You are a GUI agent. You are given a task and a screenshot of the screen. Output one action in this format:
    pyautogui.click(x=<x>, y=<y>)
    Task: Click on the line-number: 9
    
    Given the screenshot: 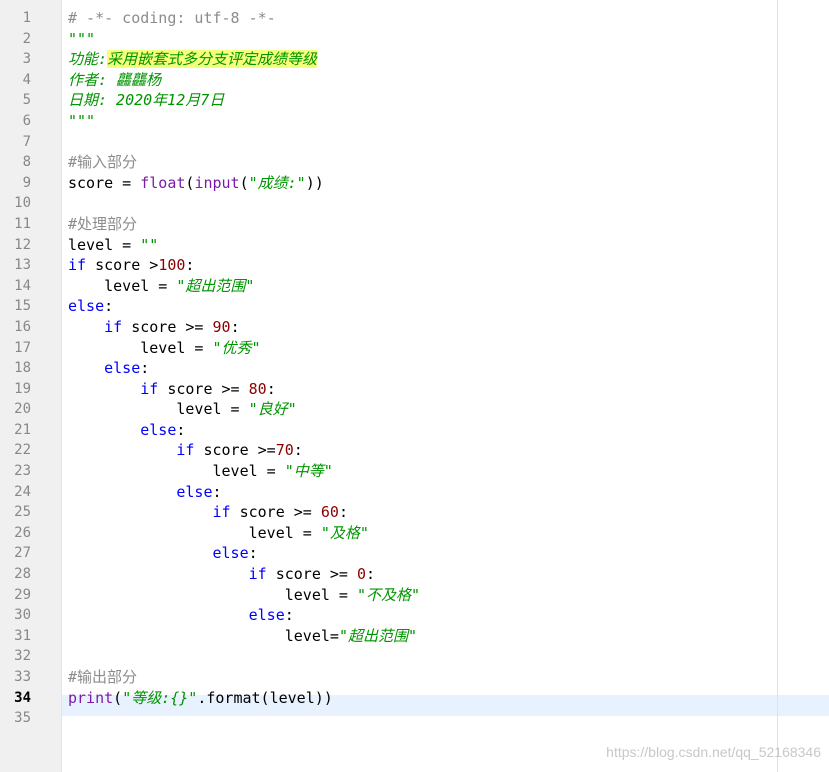 What is the action you would take?
    pyautogui.click(x=26, y=182)
    